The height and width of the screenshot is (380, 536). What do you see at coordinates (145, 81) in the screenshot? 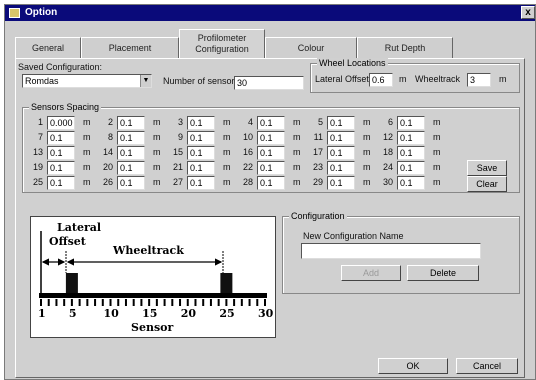
I see `chevron-down-icon: ▼` at bounding box center [145, 81].